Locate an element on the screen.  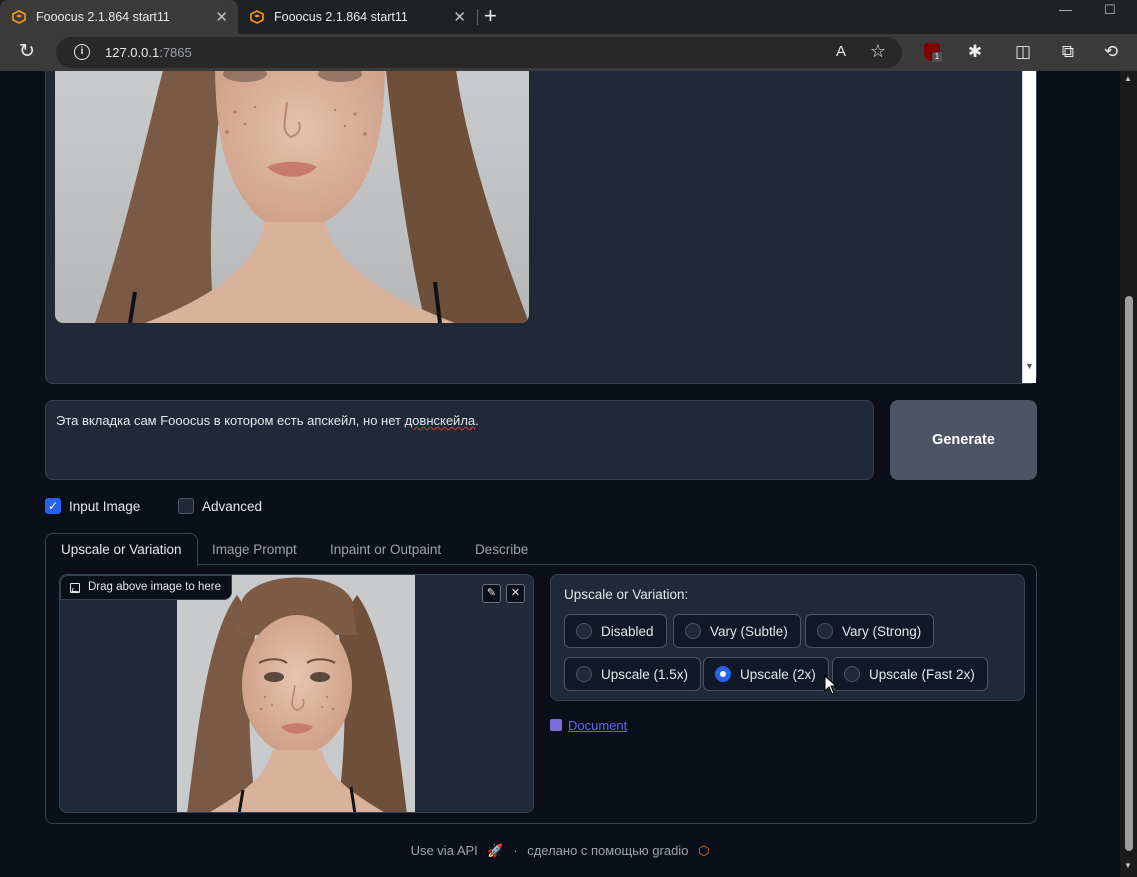
reload-icon: ↻ is located at coordinates (27, 52).